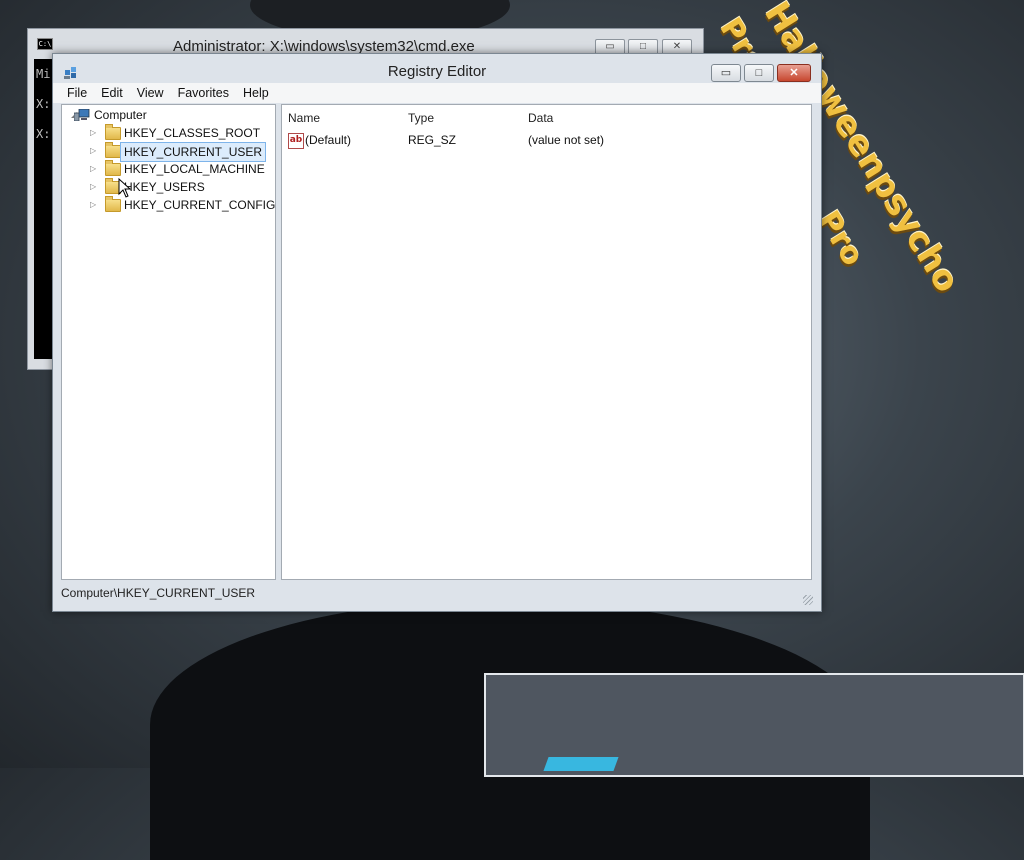  I want to click on tree-item-hkey-local-machine: ▷ HKEY_LOCAL_MACHINE, so click(167, 169).